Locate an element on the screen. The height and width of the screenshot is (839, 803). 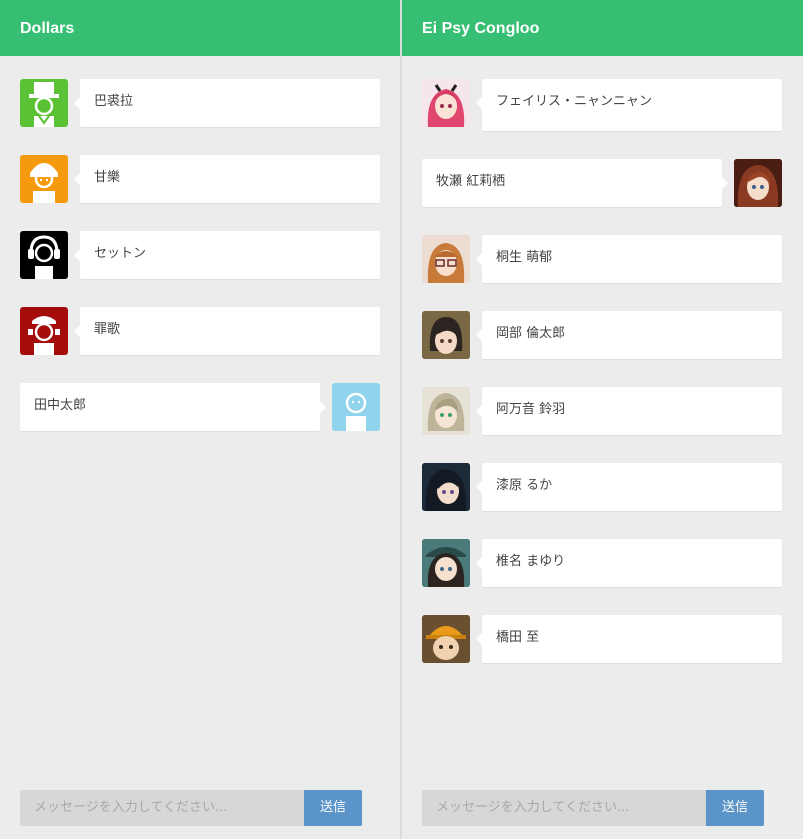
hat-girl-portrait-icon is located at coordinates (446, 563).